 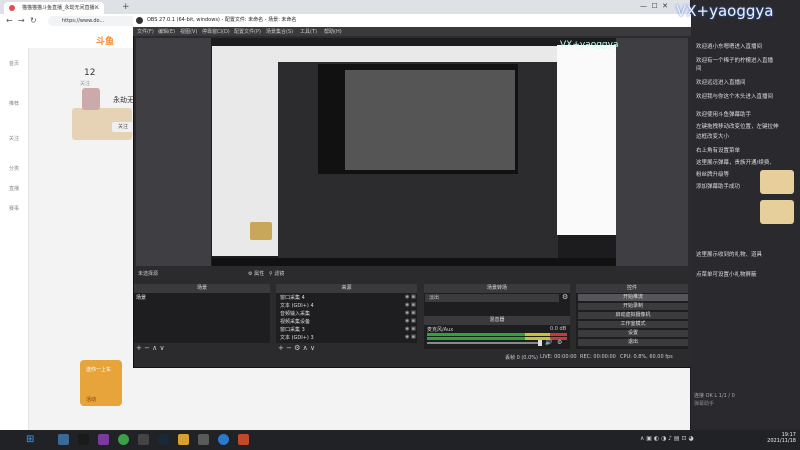 What do you see at coordinates (589, 45) in the screenshot?
I see `preview-watermark: VX+yaoggya` at bounding box center [589, 45].